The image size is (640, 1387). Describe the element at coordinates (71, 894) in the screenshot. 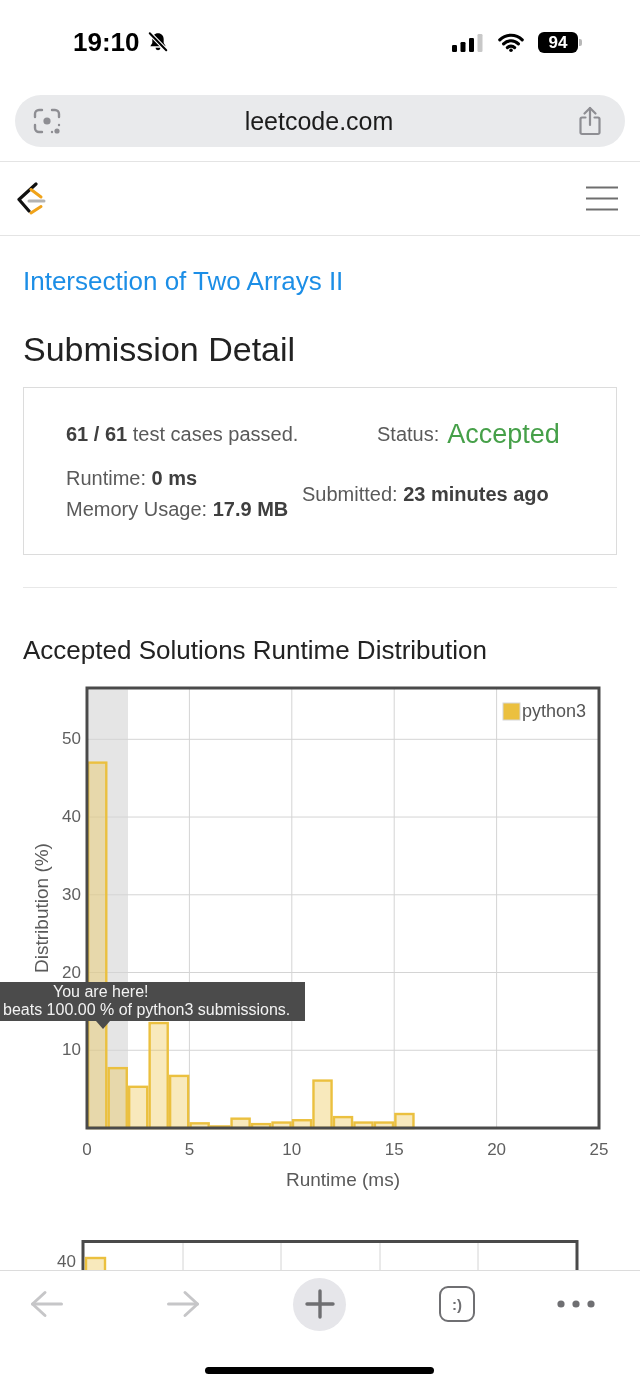

I see `axis-tick-label: 30` at that location.